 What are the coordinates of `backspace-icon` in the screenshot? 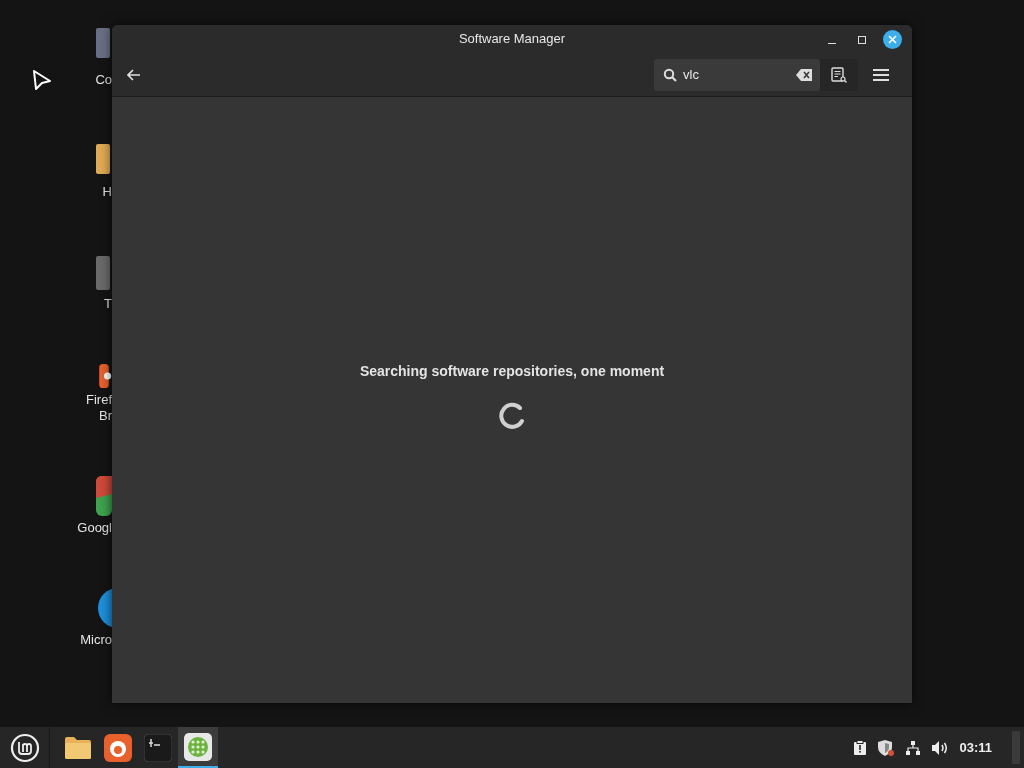 It's located at (804, 74).